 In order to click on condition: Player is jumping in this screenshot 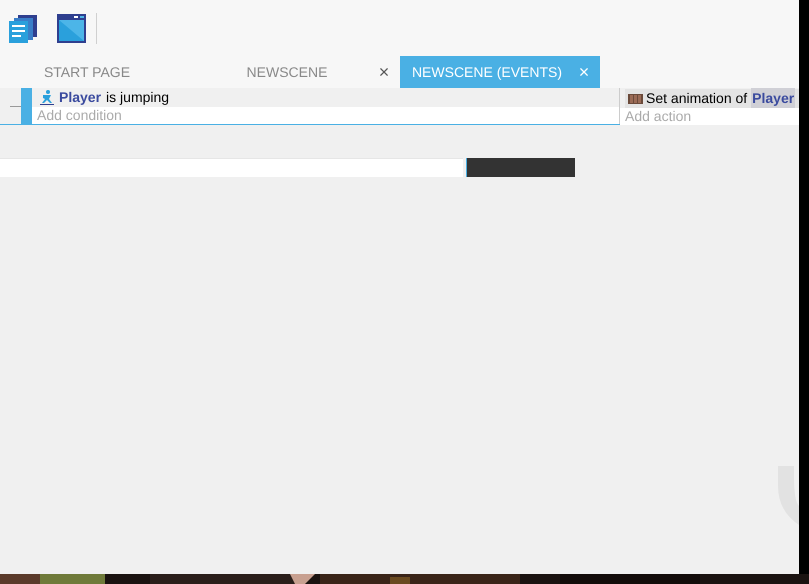, I will do `click(325, 97)`.